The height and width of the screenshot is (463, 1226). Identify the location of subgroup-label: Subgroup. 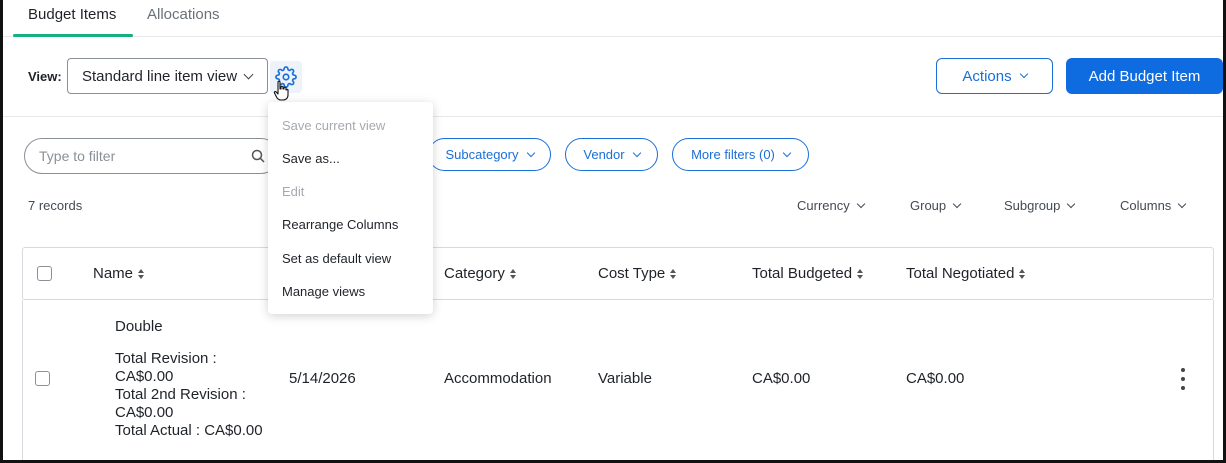
(1032, 205).